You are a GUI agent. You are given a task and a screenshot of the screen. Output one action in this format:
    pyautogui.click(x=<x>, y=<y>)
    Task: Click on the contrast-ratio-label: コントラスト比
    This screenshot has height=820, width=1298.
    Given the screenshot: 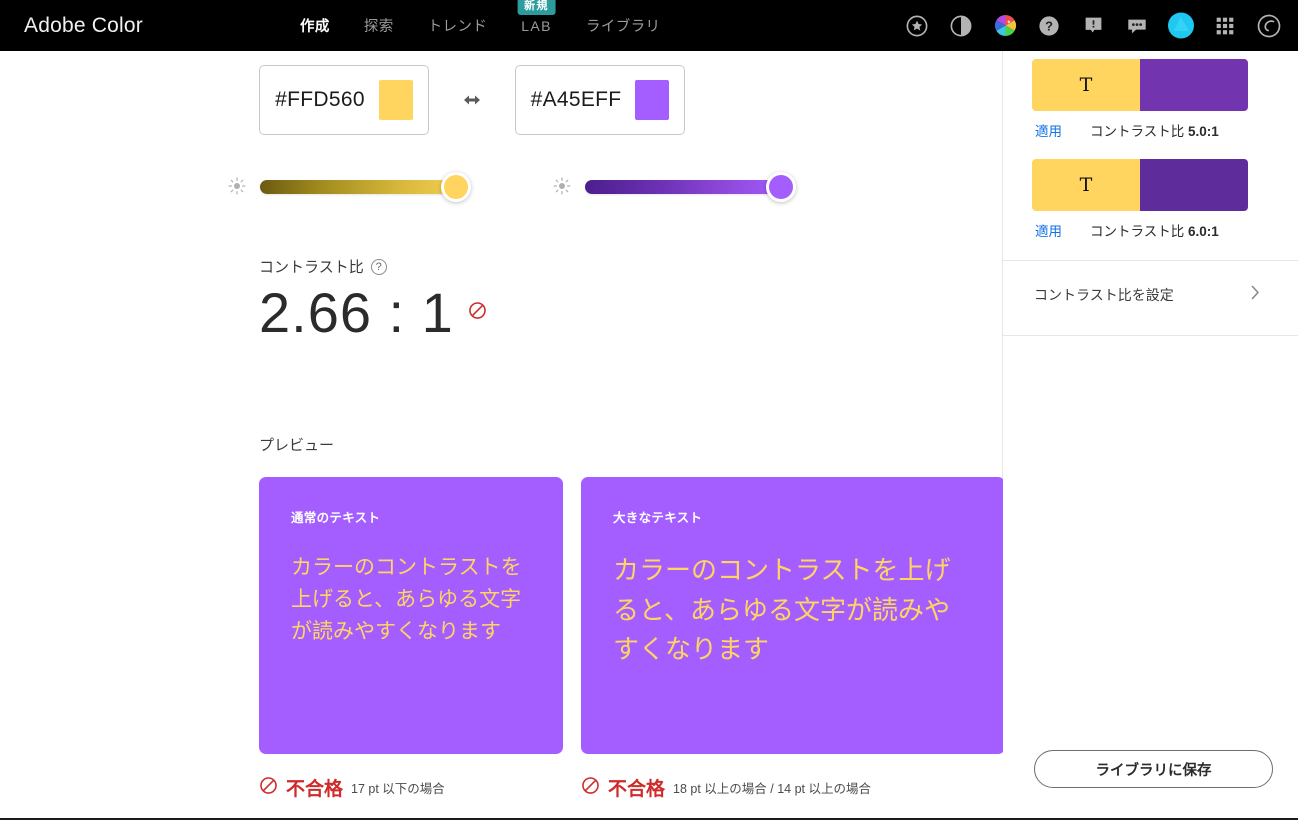 What is the action you would take?
    pyautogui.click(x=311, y=267)
    